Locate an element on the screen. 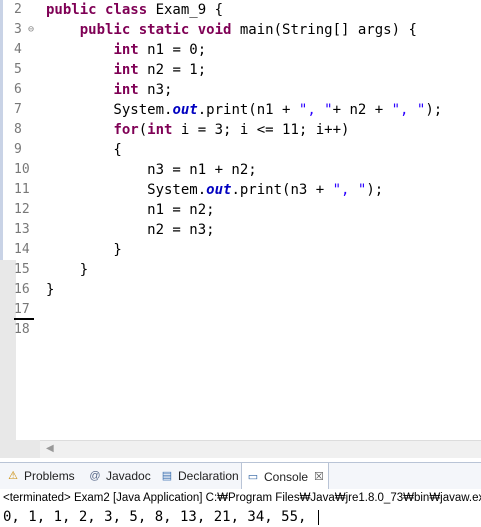  code-text: n1 = n2; is located at coordinates (130, 210).